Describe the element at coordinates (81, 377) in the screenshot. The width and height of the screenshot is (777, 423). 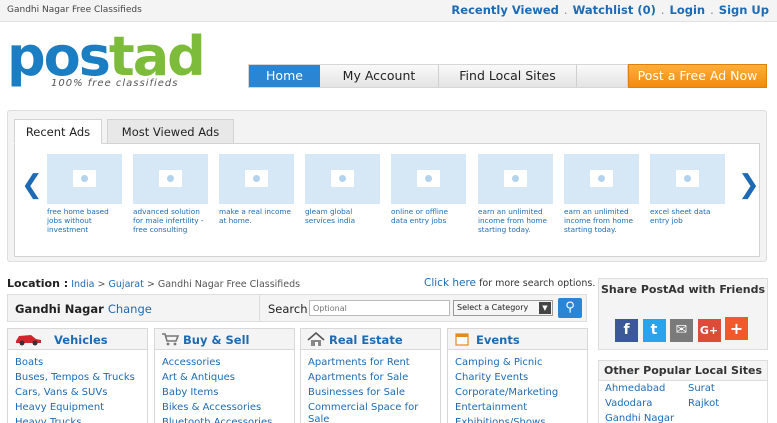
I see `category-link: Buses, Tempos & Trucks` at that location.